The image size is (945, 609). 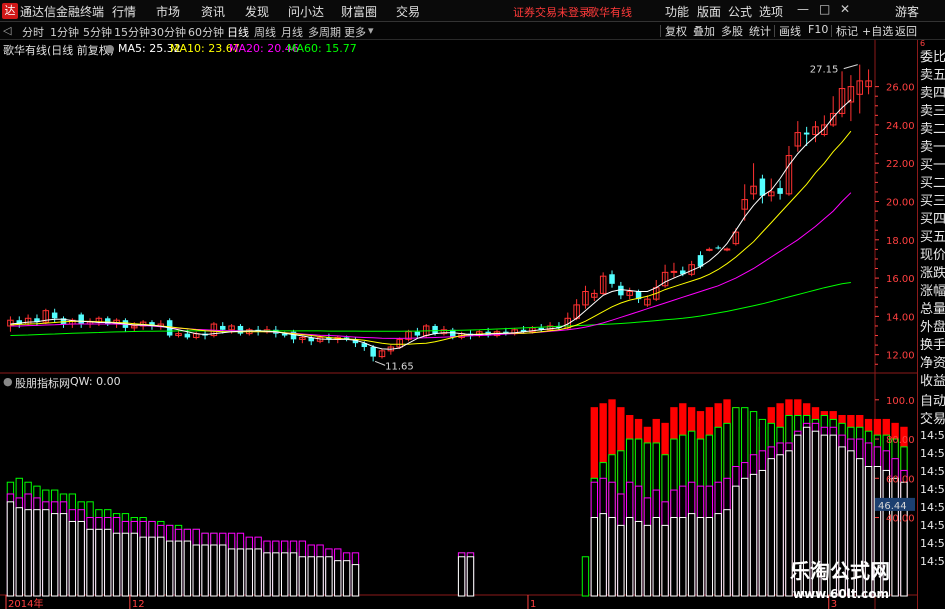 What do you see at coordinates (932, 130) in the screenshot?
I see `panel-item: 卖二` at bounding box center [932, 130].